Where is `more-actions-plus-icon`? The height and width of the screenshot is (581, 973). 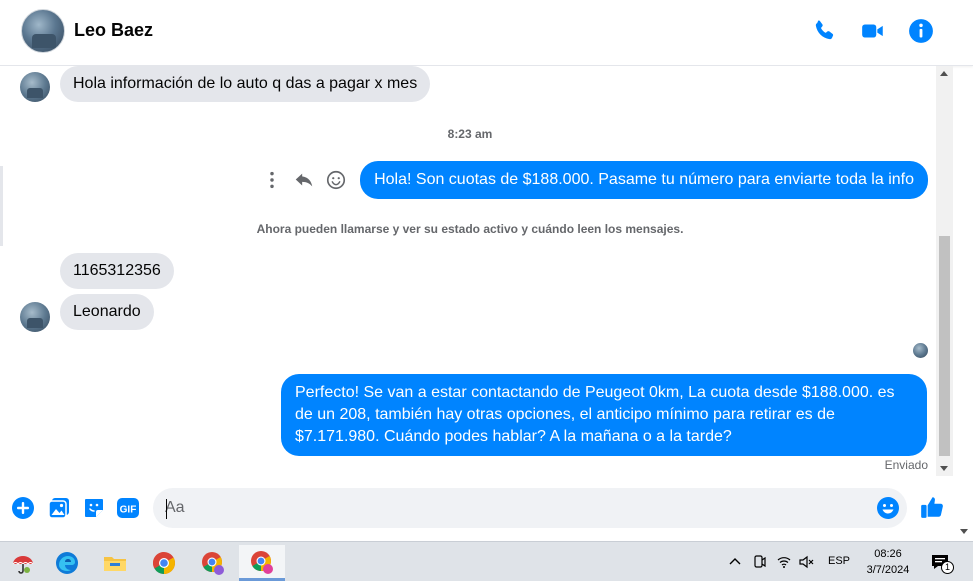
more-actions-plus-icon is located at coordinates (23, 508).